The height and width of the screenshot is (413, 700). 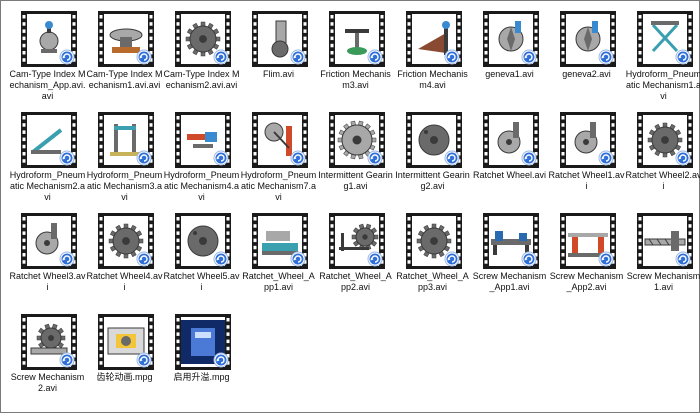 What do you see at coordinates (201, 59) in the screenshot?
I see `file-item: Cam-Type Index Mechanism2.avi.avi` at bounding box center [201, 59].